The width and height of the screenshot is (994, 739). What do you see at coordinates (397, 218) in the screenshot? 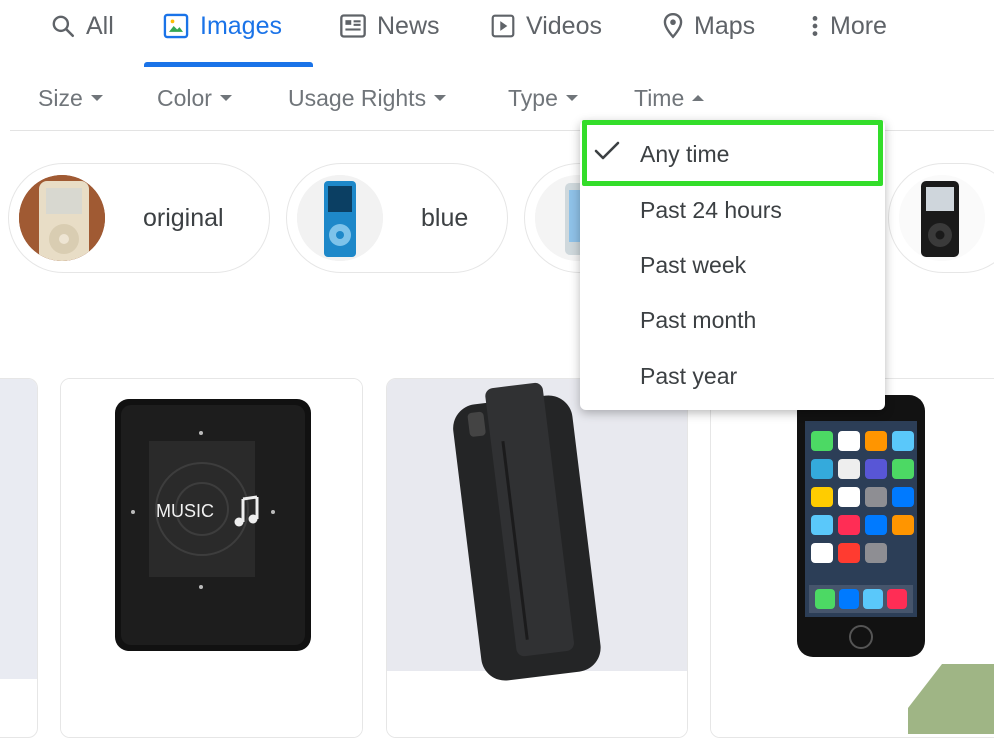
I see `chip-blue: blue` at bounding box center [397, 218].